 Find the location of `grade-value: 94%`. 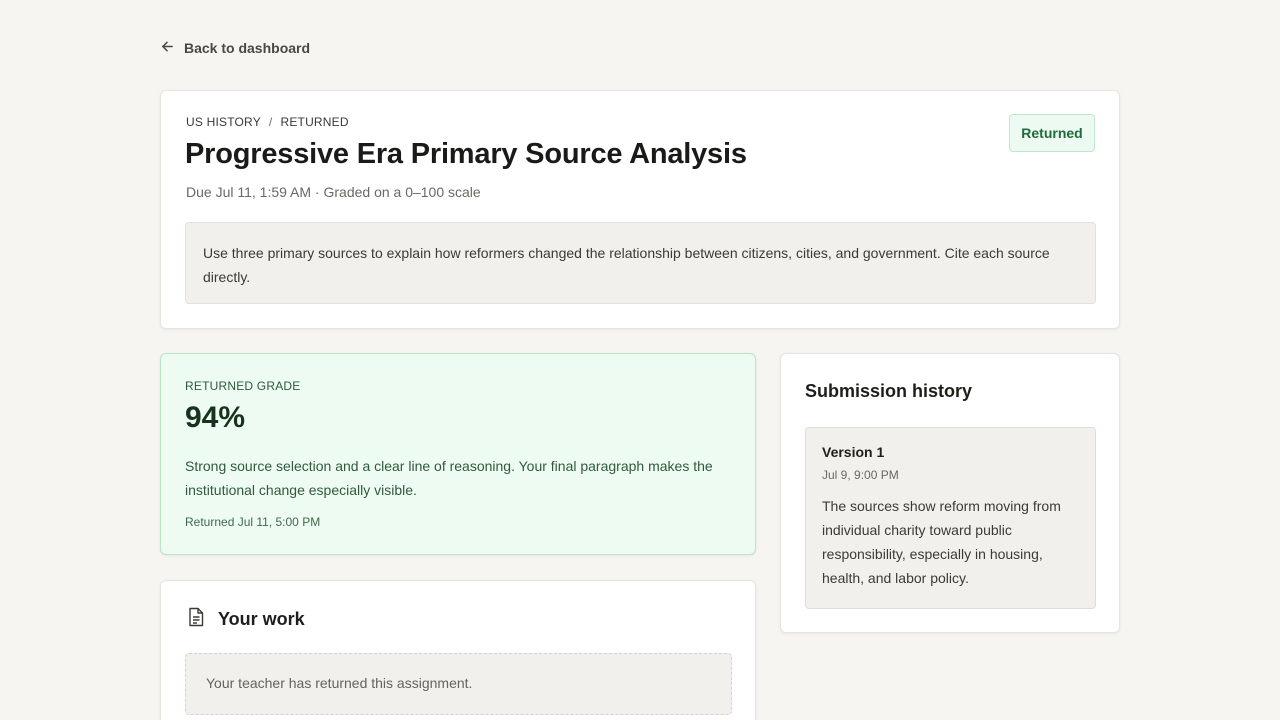

grade-value: 94% is located at coordinates (215, 417).